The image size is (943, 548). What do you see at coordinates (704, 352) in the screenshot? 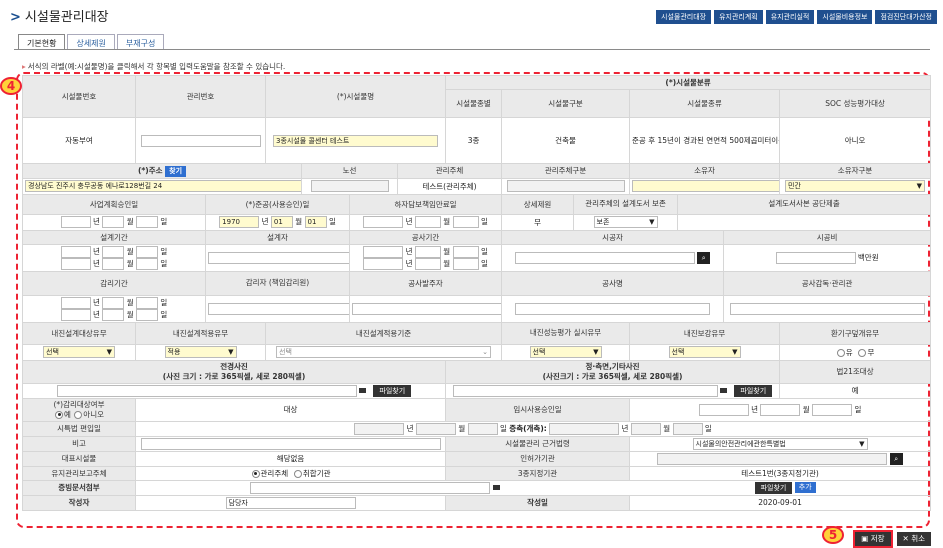
I see `seismic-reinforce-select: 선택 ▼` at bounding box center [704, 352].